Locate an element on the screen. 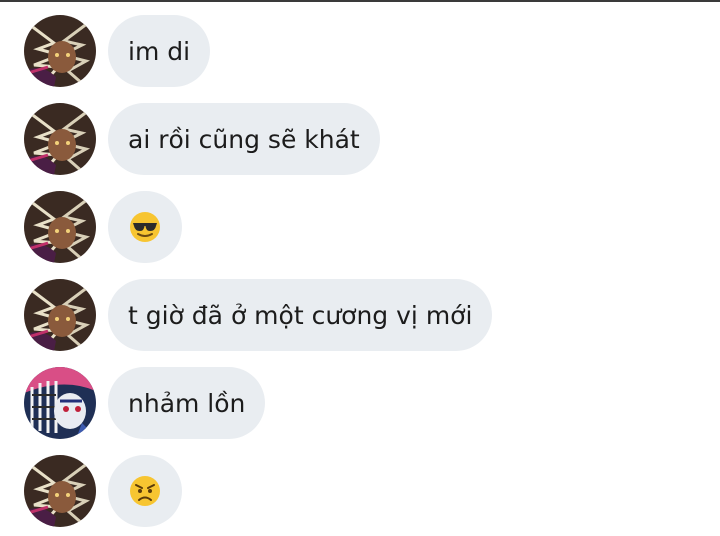 Image resolution: width=720 pixels, height=536 pixels. message-row: ai rồi cũng sẽ khát is located at coordinates (202, 139).